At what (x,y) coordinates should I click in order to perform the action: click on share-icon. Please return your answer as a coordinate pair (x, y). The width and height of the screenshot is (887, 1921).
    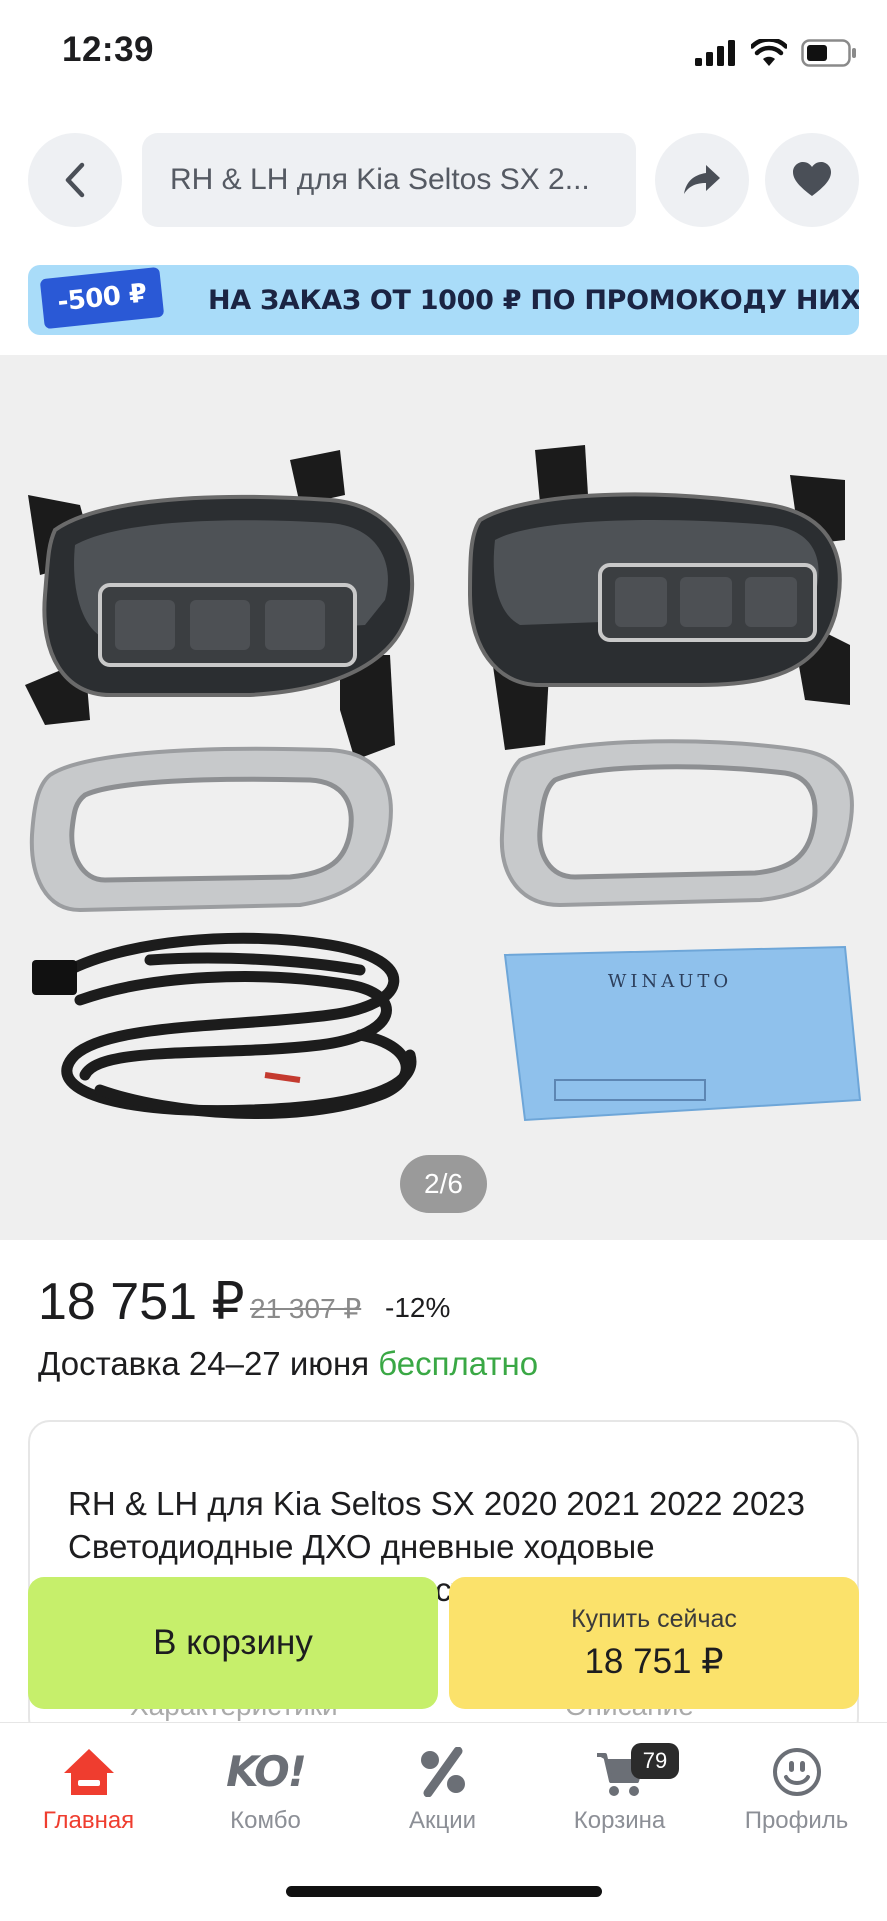
    Looking at the image, I should click on (702, 179).